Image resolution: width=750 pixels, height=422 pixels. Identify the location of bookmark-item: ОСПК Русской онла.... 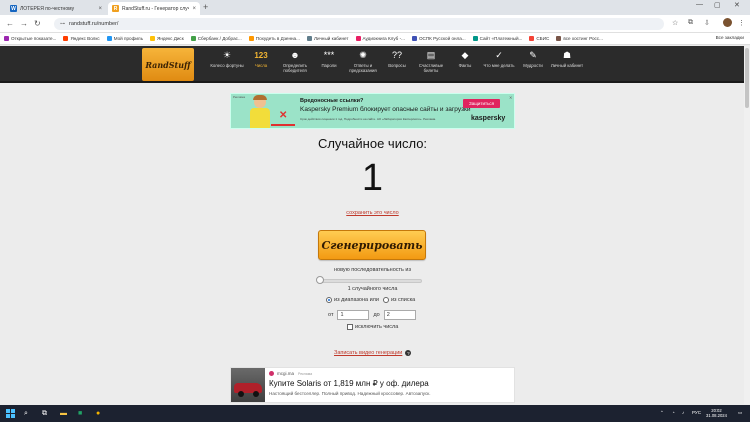
(438, 38).